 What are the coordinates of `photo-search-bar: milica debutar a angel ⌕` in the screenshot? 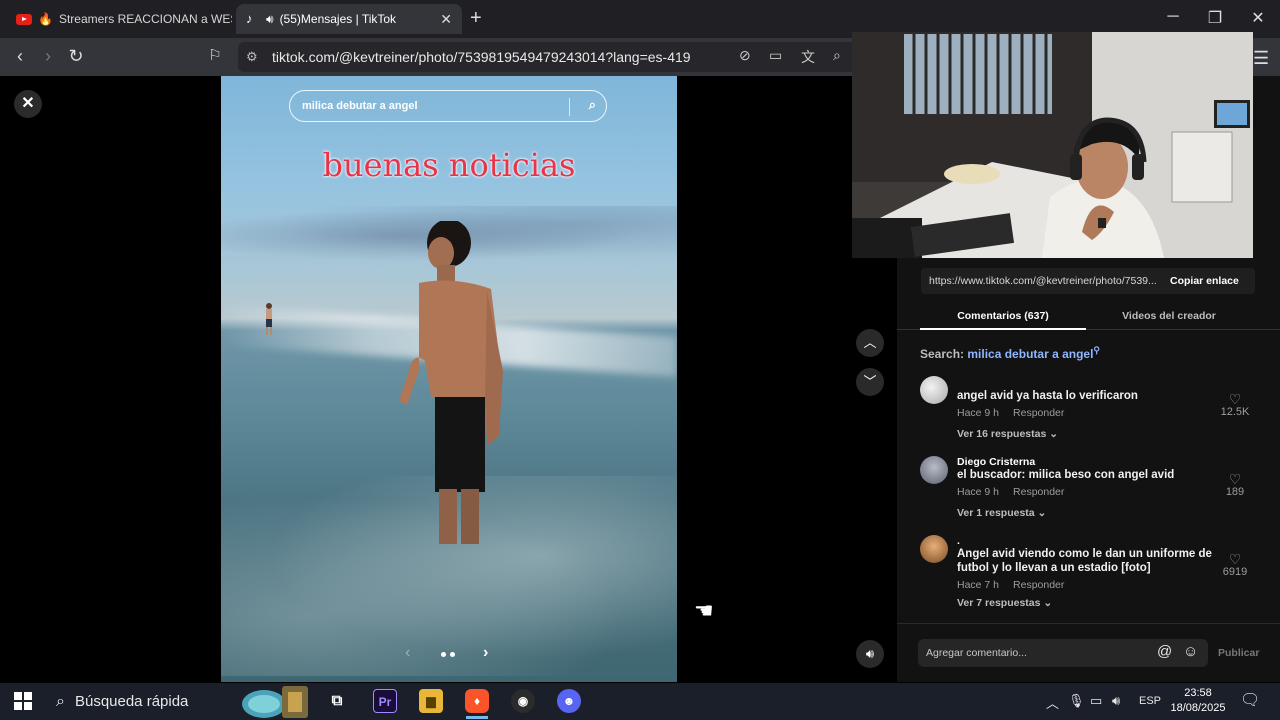 It's located at (448, 106).